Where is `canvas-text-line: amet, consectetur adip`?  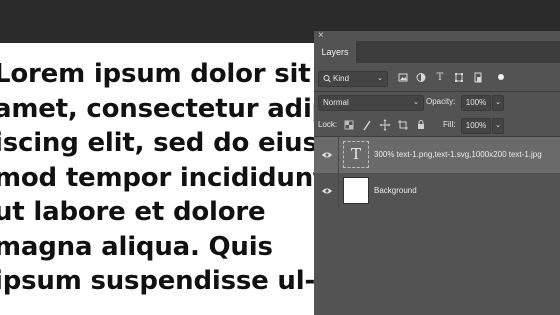 canvas-text-line: amet, consectetur adip is located at coordinates (157, 108).